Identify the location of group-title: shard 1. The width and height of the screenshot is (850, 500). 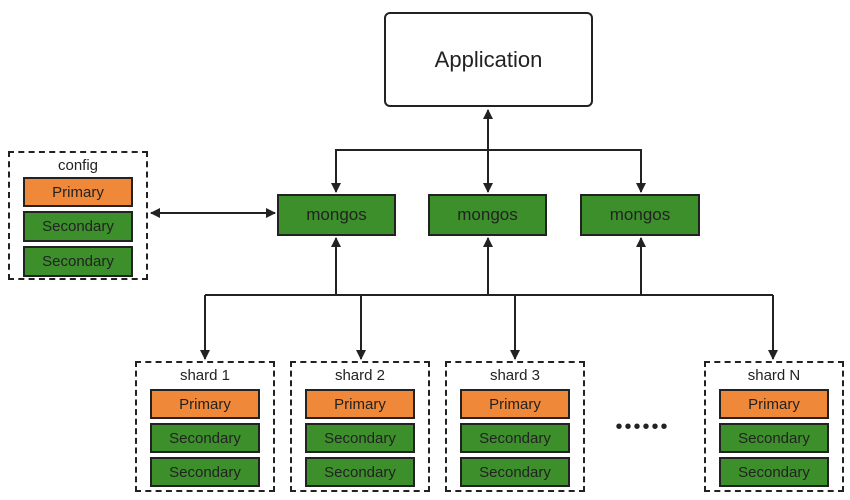
(205, 375).